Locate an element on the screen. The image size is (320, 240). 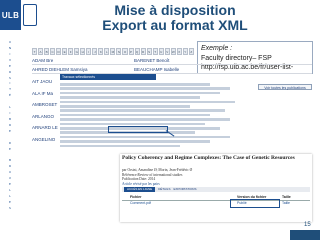
alphabet-letter: K is located at coordinates (101, 51).